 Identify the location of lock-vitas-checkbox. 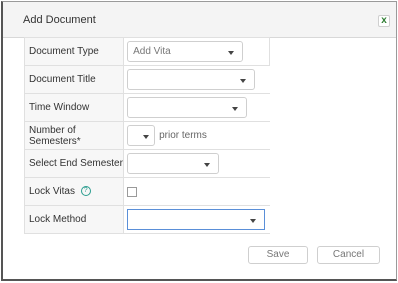
(132, 191).